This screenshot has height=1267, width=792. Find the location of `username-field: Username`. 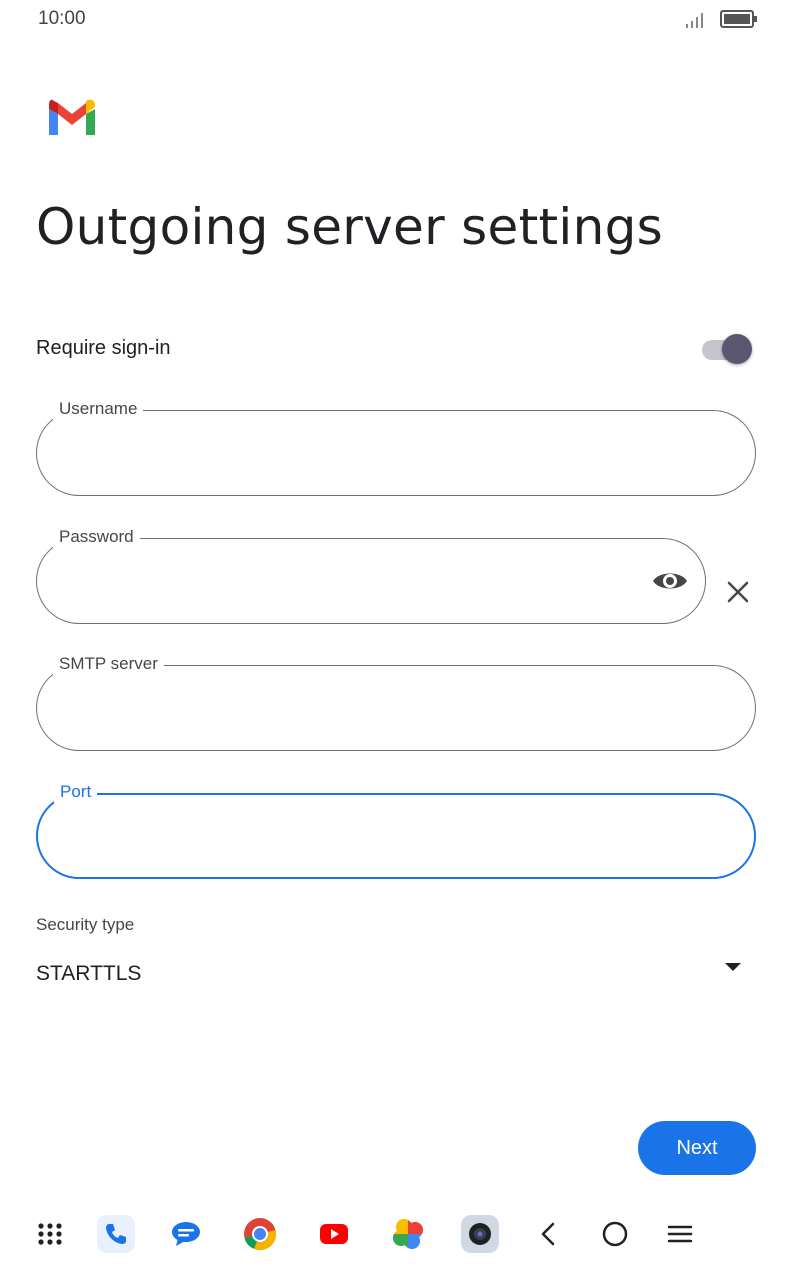

username-field: Username is located at coordinates (396, 447).